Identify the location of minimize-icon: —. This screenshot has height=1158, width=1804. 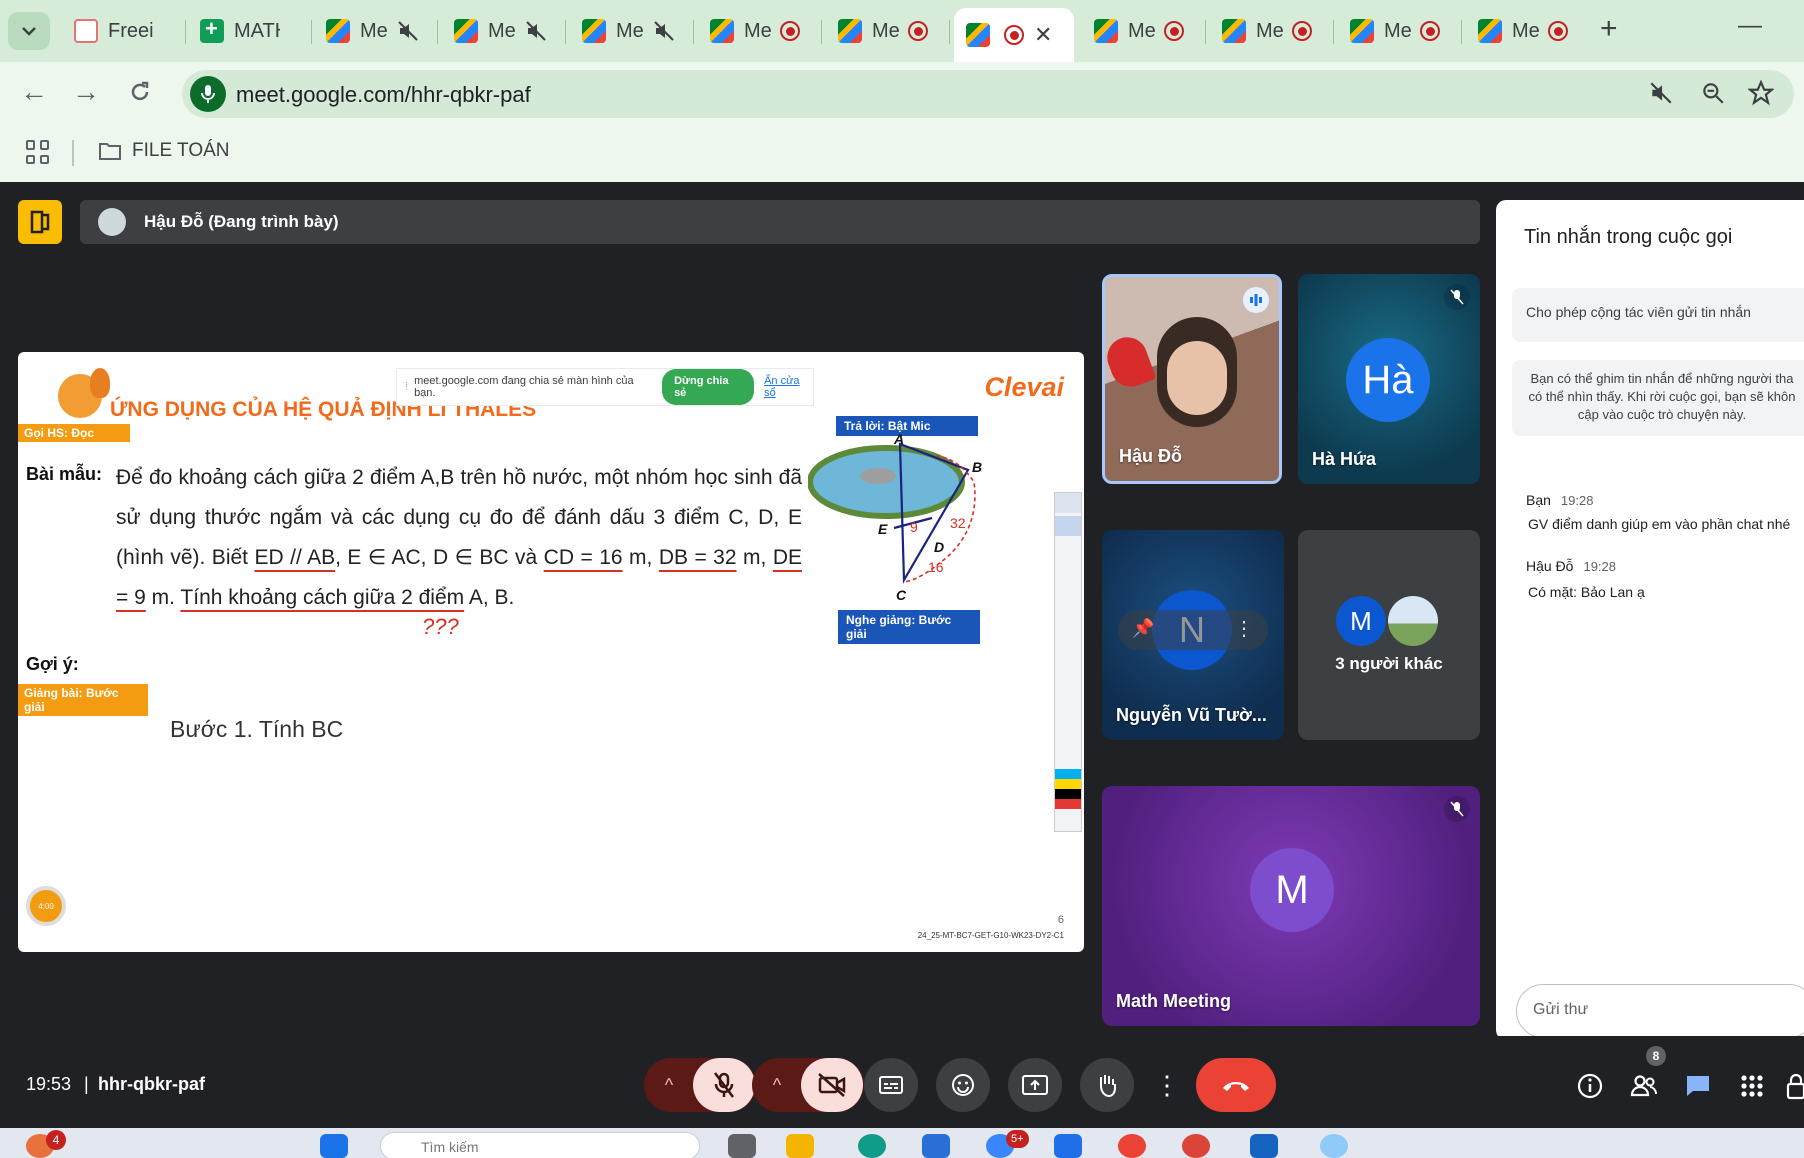
(1750, 26).